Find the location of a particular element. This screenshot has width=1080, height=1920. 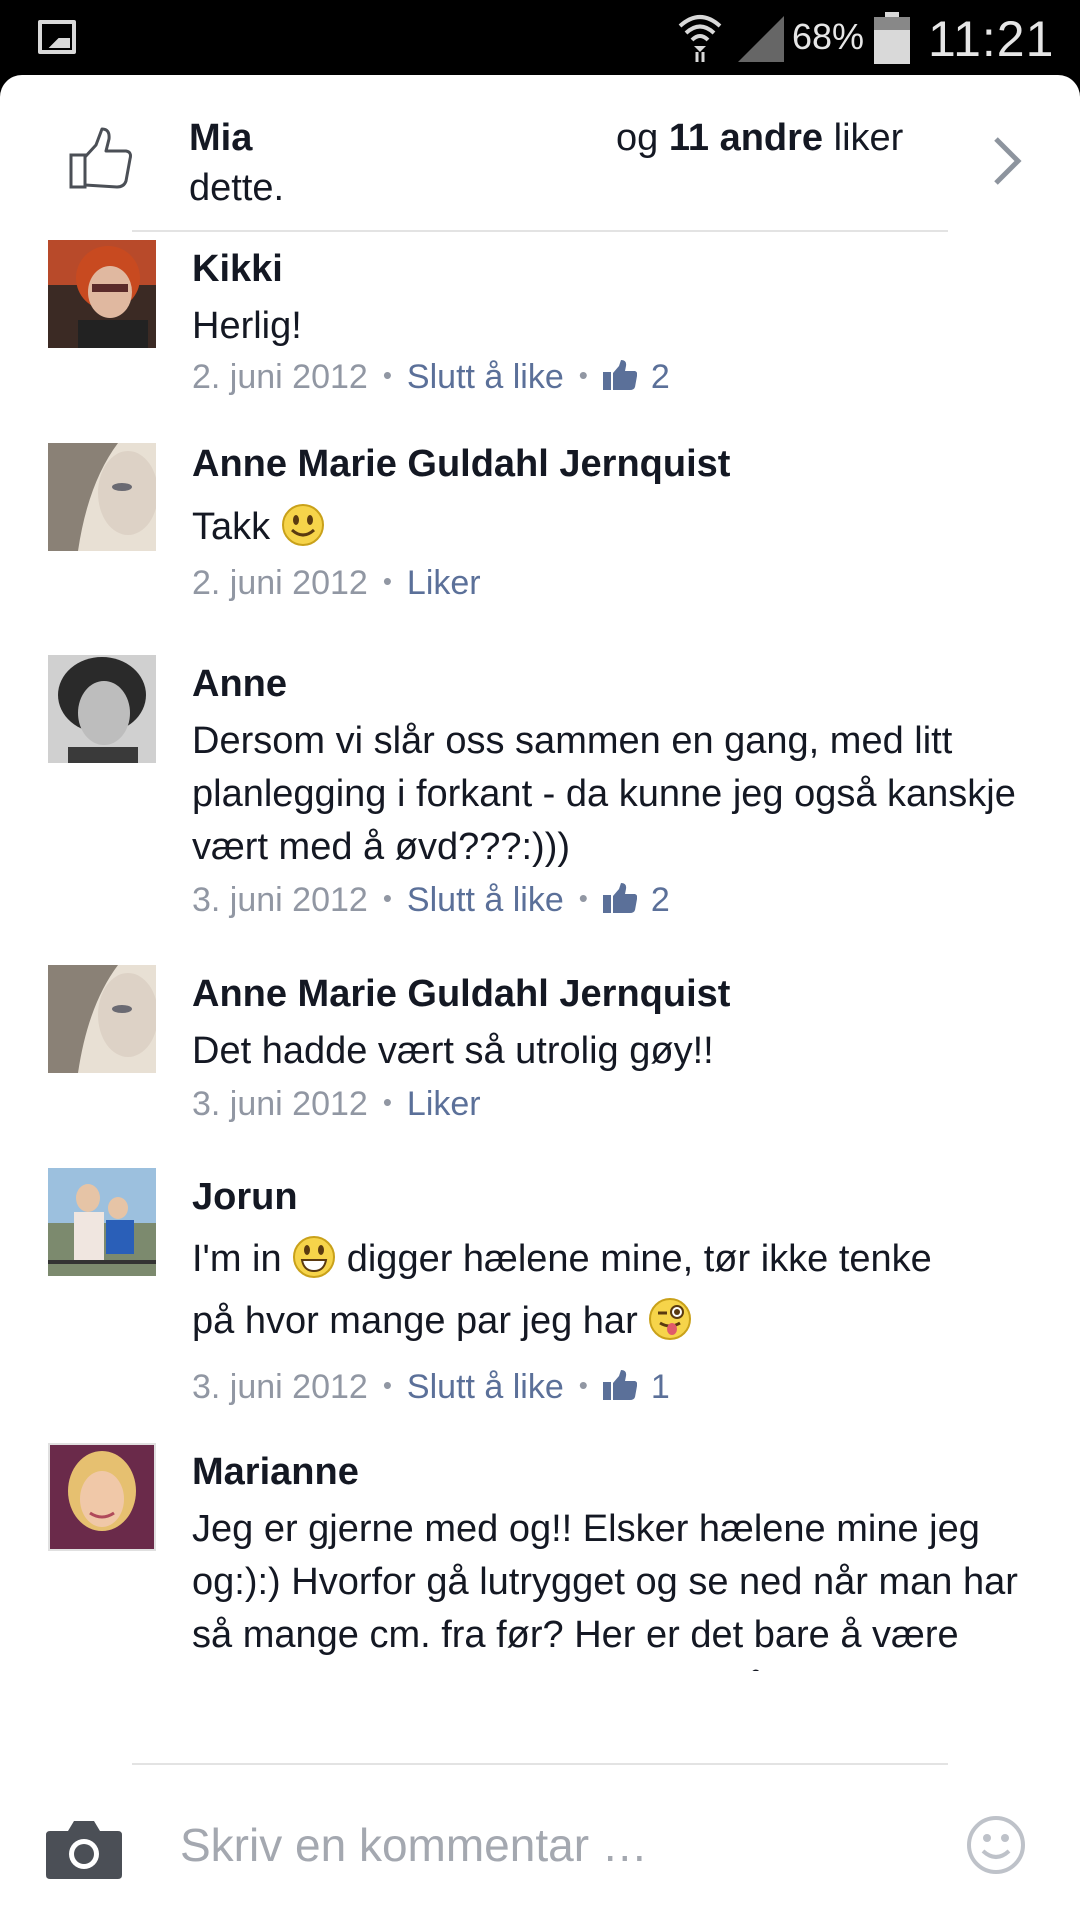

emoji-picker-icon is located at coordinates (996, 1845).